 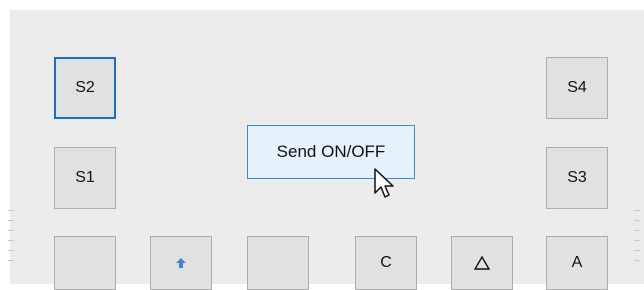 I want to click on a-button-label: A, so click(x=577, y=262).